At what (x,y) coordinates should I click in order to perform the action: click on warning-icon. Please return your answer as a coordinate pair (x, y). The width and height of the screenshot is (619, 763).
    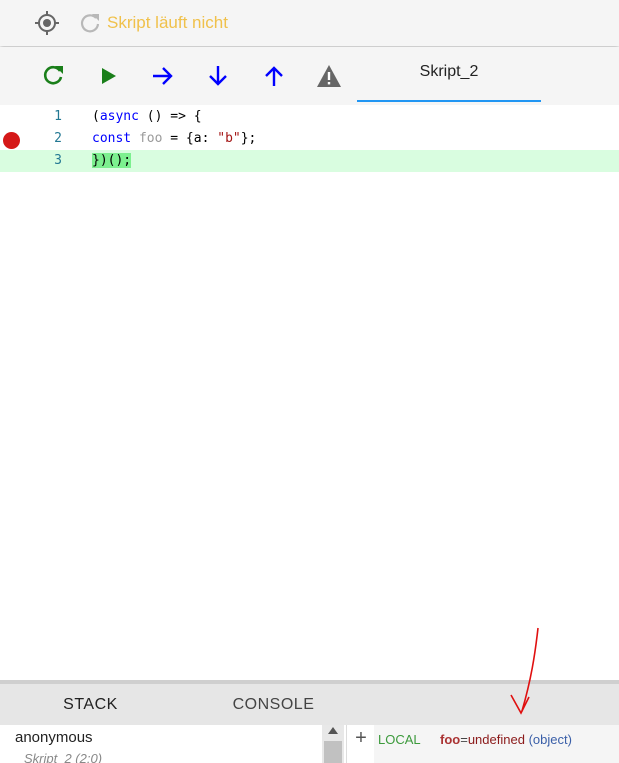
    Looking at the image, I should click on (329, 76).